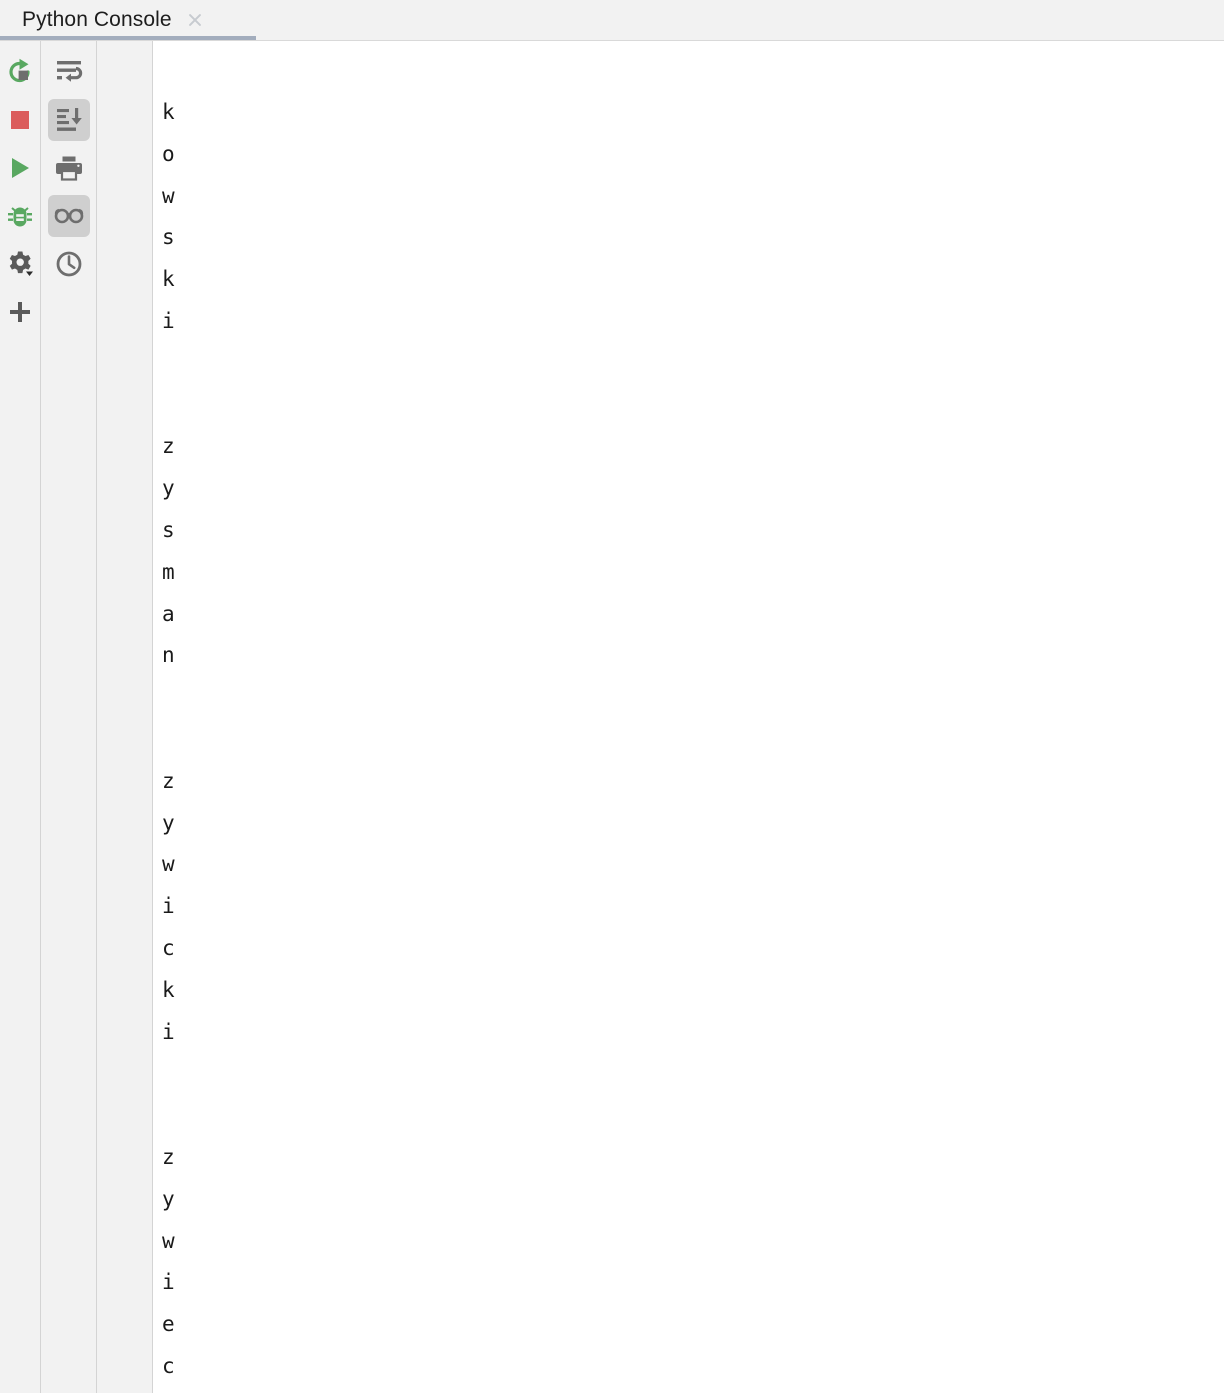  I want to click on execute-button, so click(20, 168).